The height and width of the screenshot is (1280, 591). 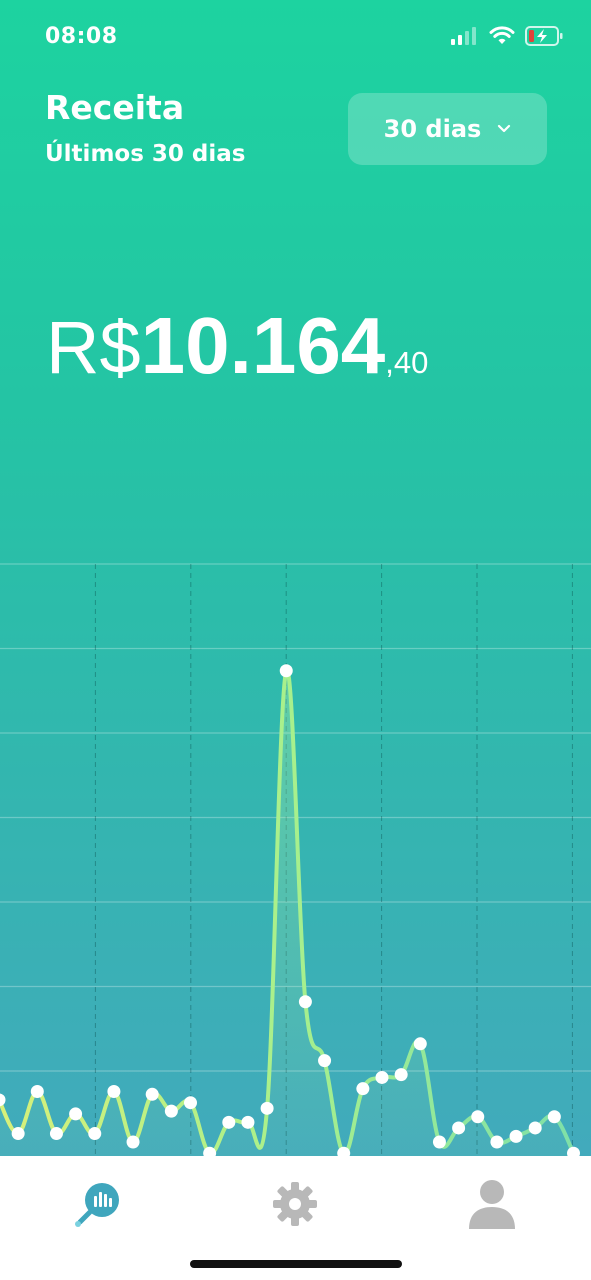 I want to click on wifi-icon, so click(x=502, y=35).